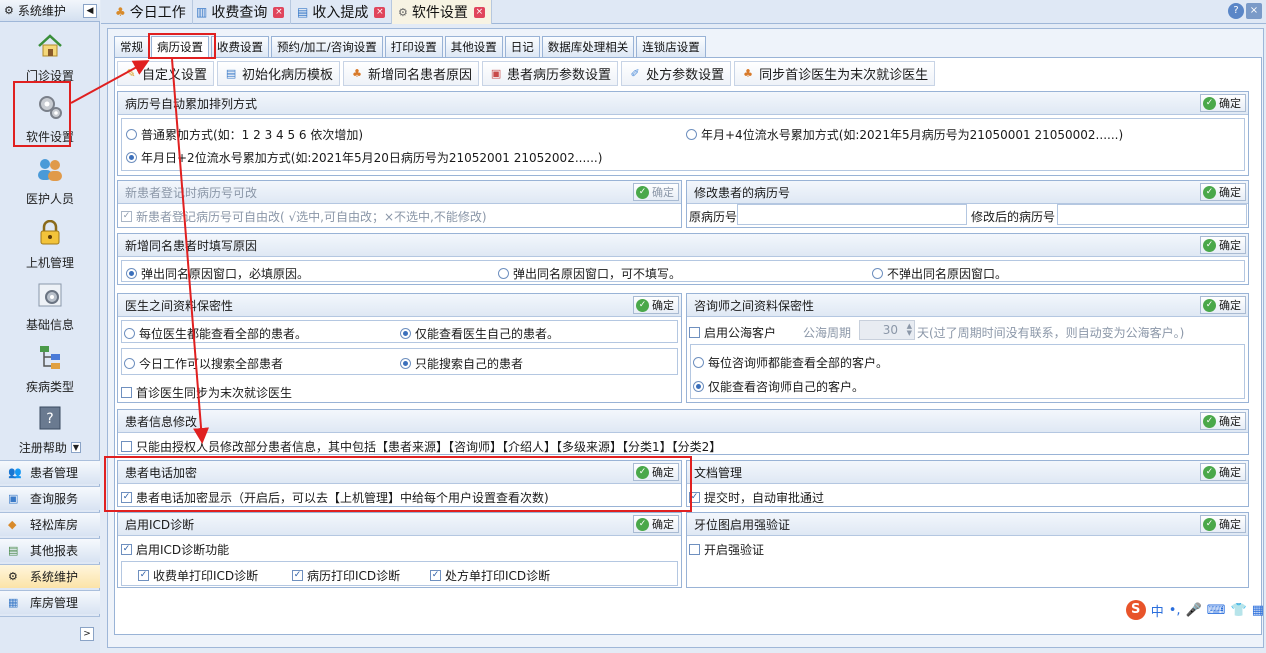 The height and width of the screenshot is (653, 1266). What do you see at coordinates (1135, 610) in the screenshot?
I see `sogou-logo-icon: S` at bounding box center [1135, 610].